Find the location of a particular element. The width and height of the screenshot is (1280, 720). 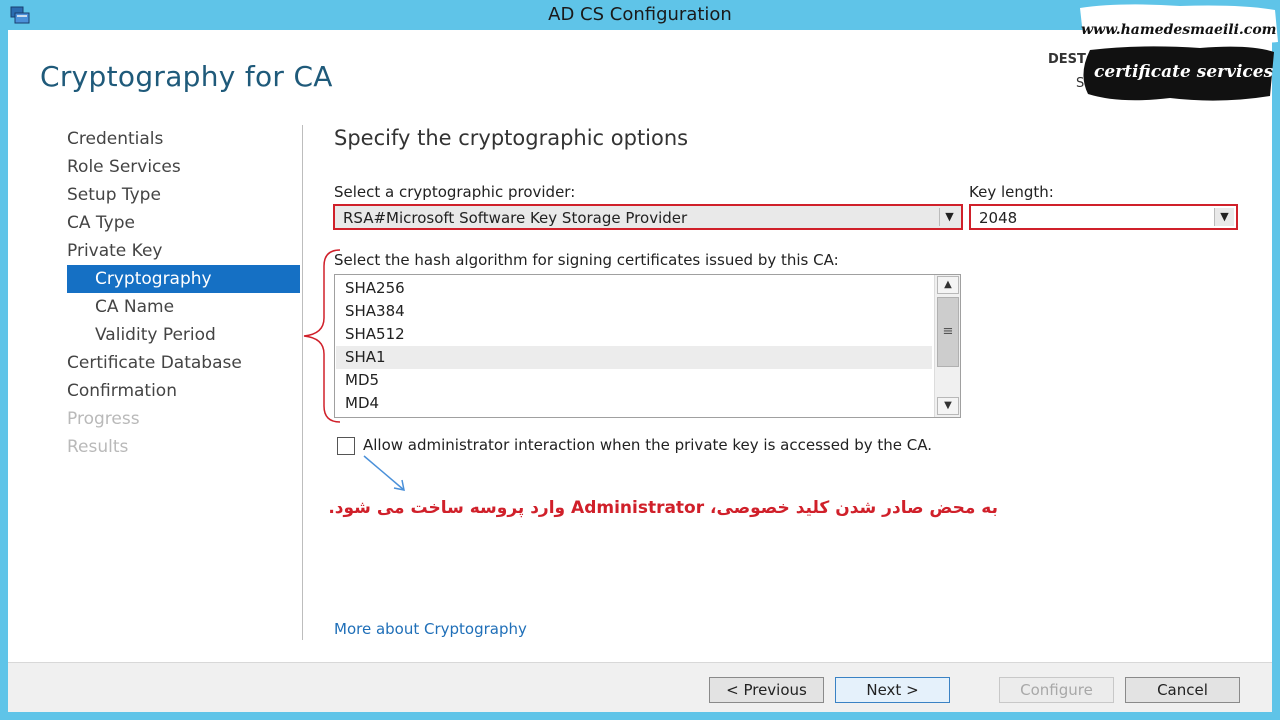

page-title: Cryptography for CA is located at coordinates (186, 76).